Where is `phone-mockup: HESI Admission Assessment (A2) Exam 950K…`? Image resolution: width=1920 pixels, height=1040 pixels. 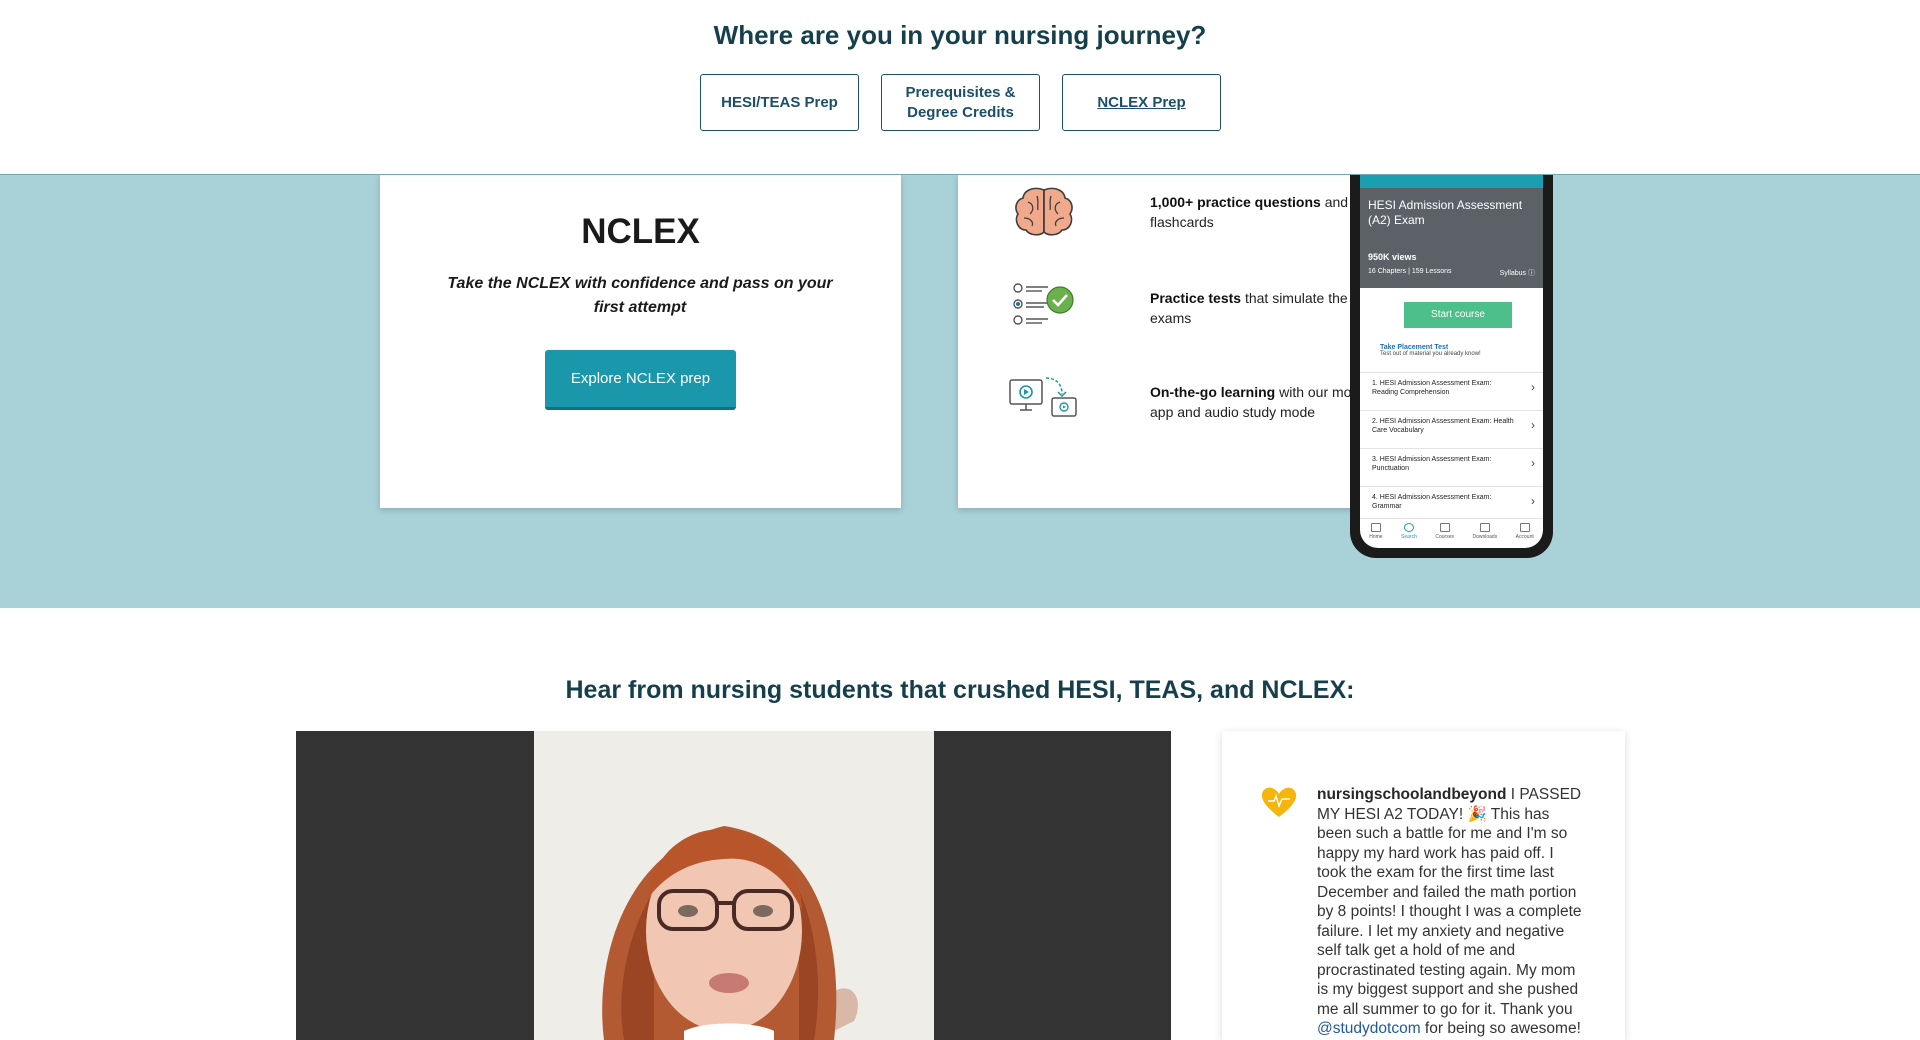
phone-mockup: HESI Admission Assessment (A2) Exam 950K… is located at coordinates (1451, 366).